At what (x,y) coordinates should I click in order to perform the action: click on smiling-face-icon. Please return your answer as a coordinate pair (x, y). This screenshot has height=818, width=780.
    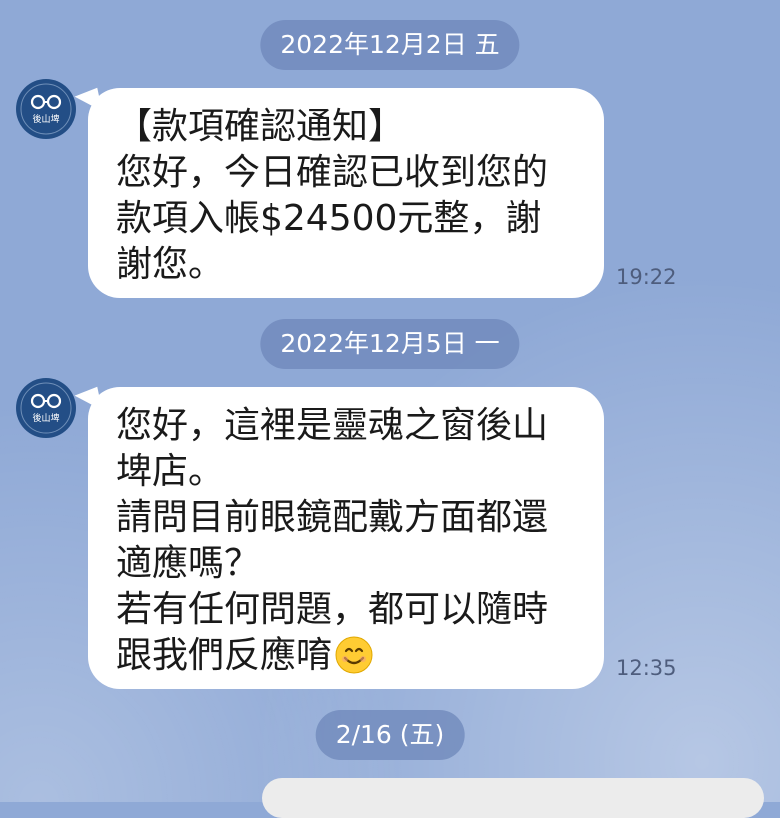
    Looking at the image, I should click on (354, 655).